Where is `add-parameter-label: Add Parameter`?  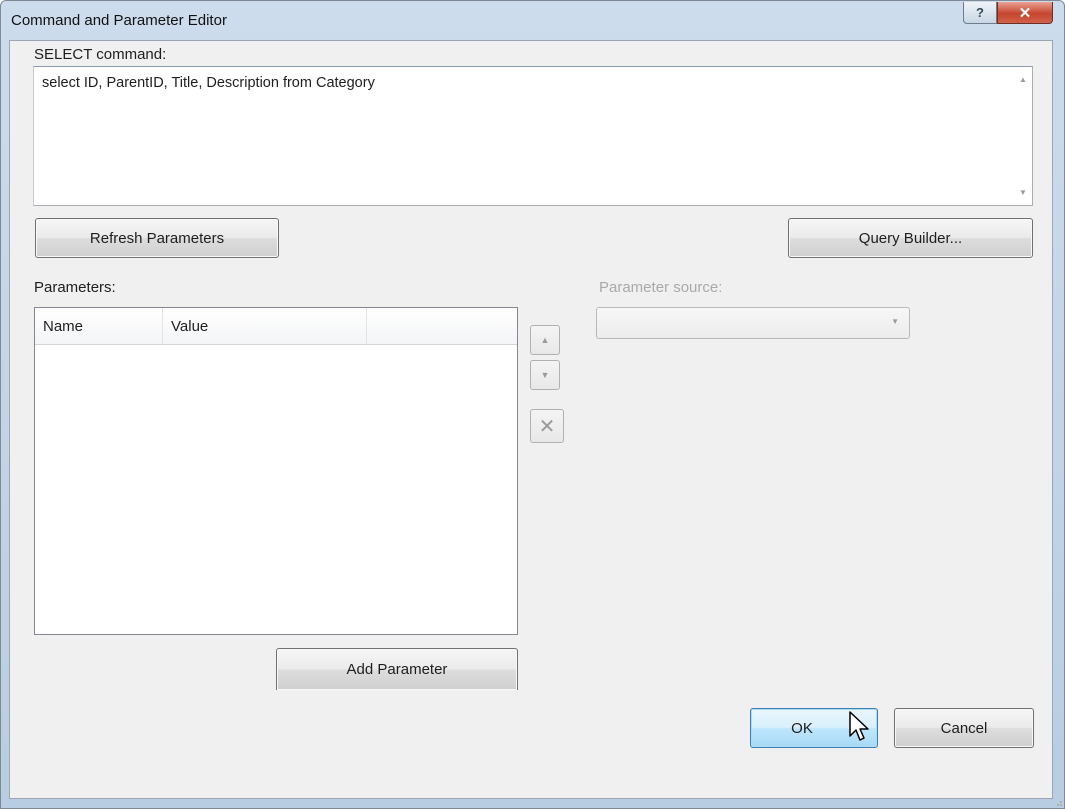
add-parameter-label: Add Parameter is located at coordinates (397, 669).